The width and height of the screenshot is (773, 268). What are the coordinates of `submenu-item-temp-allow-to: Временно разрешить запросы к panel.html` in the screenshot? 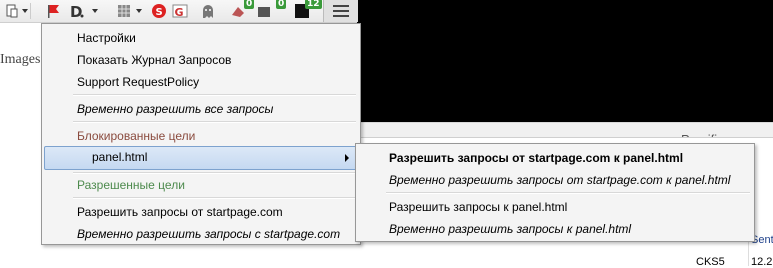 It's located at (510, 229).